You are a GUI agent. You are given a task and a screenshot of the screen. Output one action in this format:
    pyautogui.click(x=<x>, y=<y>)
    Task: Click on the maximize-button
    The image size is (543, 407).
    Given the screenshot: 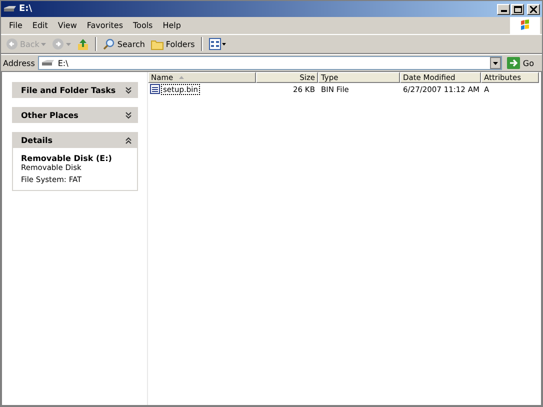 What is the action you would take?
    pyautogui.click(x=517, y=9)
    